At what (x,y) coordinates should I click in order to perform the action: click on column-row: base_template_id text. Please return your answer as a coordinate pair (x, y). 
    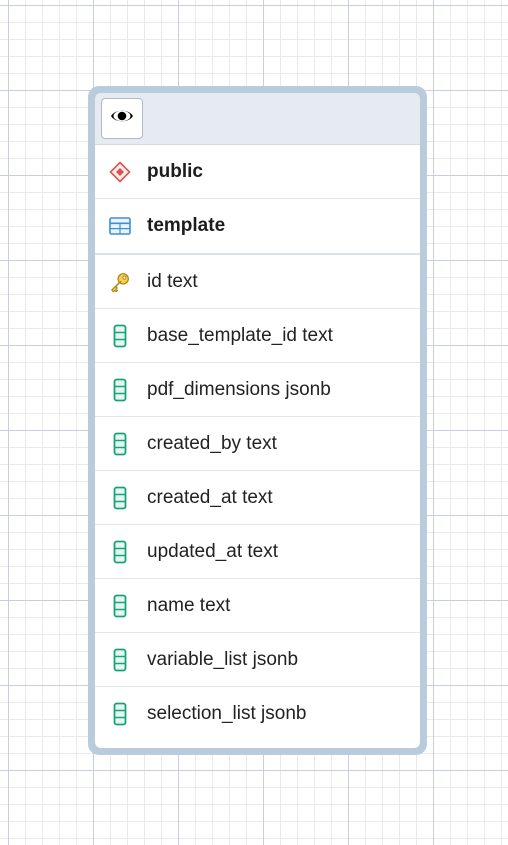
    Looking at the image, I should click on (257, 336).